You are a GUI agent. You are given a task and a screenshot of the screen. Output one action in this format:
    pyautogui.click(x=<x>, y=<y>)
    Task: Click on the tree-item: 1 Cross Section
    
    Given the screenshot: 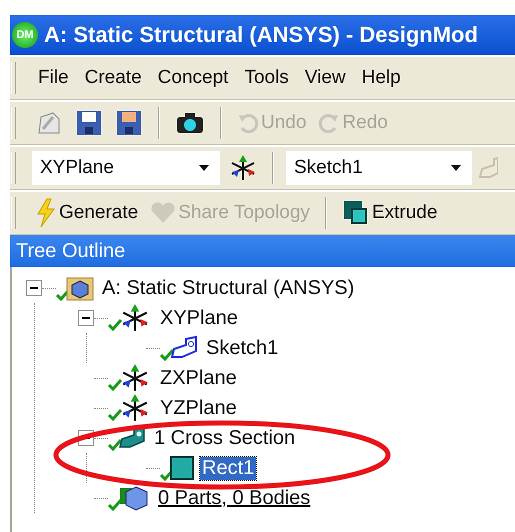 What is the action you would take?
    pyautogui.click(x=225, y=438)
    